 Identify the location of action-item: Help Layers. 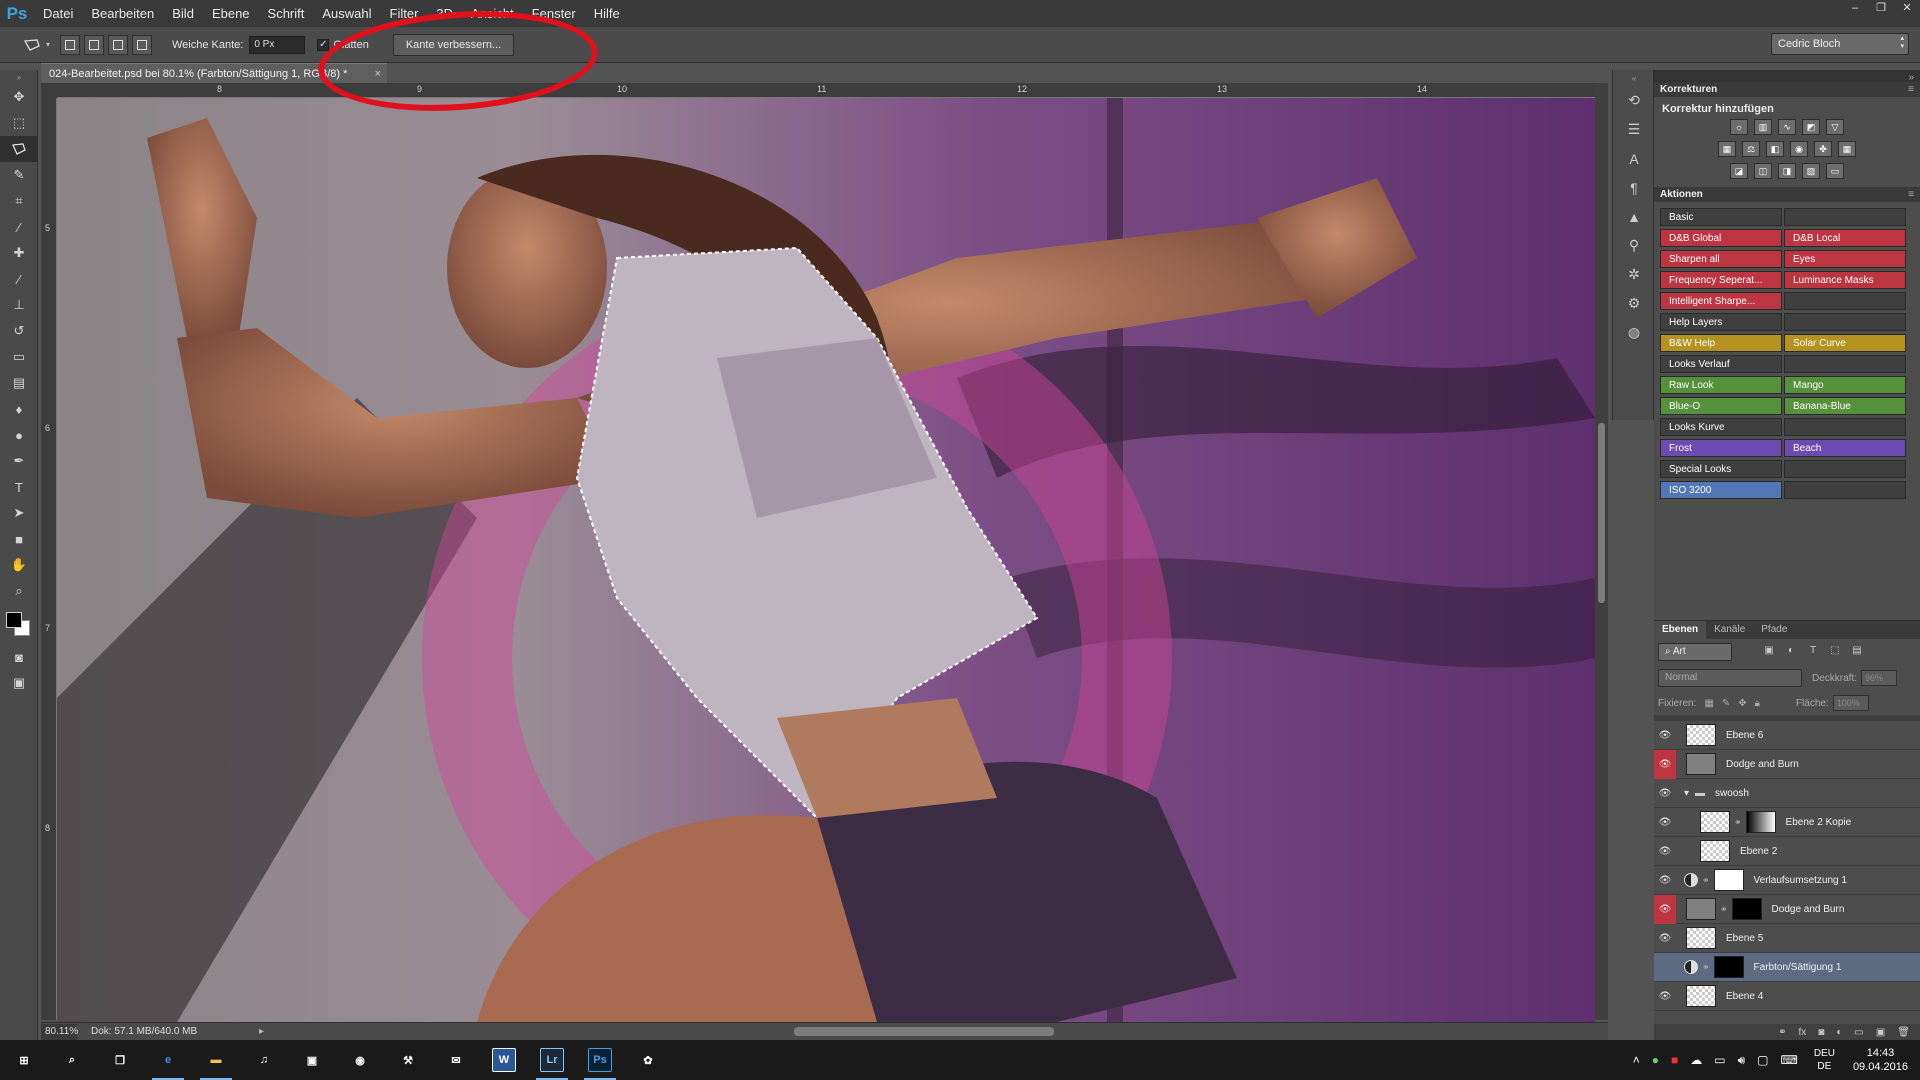
(1721, 322).